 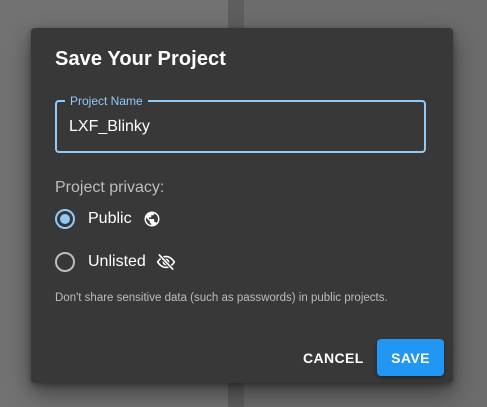 What do you see at coordinates (106, 101) in the screenshot?
I see `project-name-label: Project Name` at bounding box center [106, 101].